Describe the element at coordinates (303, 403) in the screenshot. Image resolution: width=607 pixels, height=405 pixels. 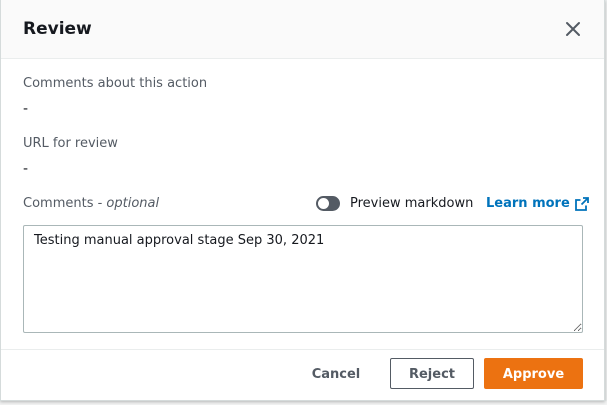
I see `background-page` at that location.